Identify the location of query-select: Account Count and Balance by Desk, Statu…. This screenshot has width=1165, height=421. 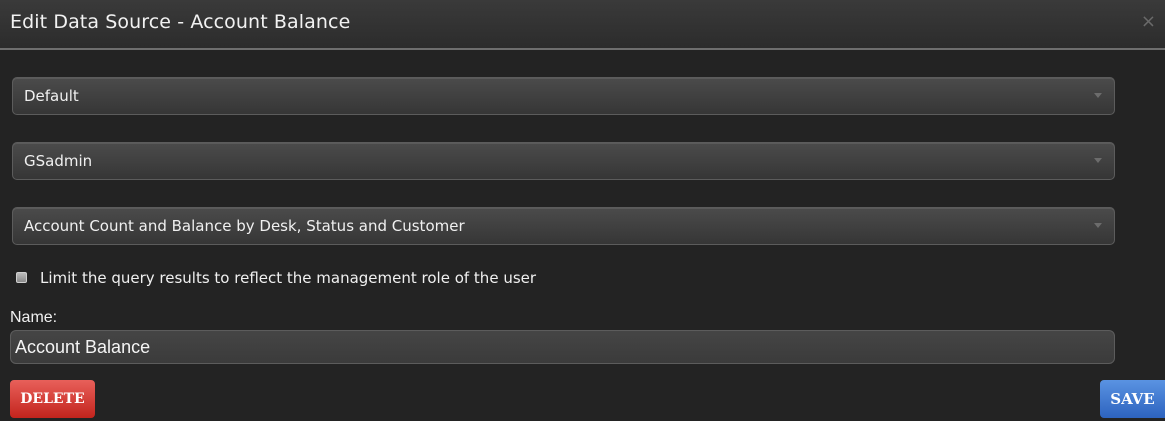
(563, 226).